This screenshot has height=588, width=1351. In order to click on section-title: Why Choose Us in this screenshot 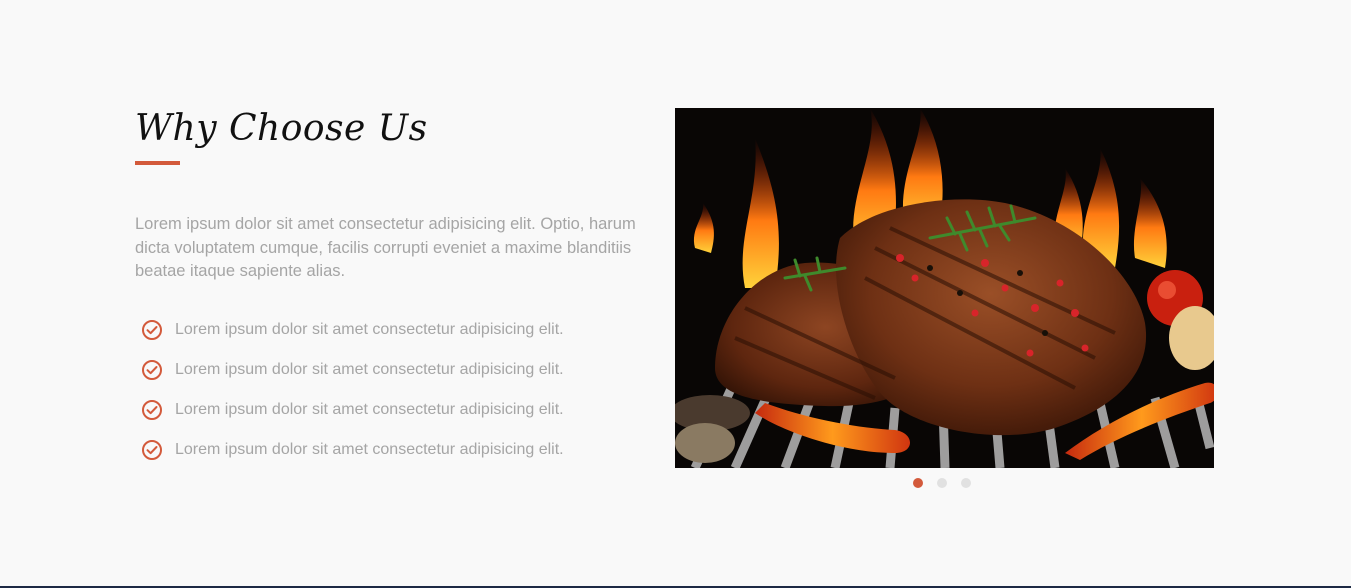, I will do `click(281, 128)`.